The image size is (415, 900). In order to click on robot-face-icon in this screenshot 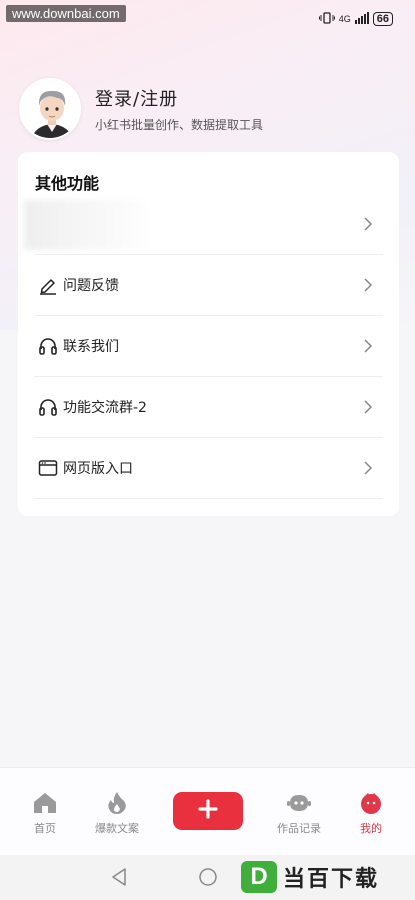, I will do `click(299, 803)`.